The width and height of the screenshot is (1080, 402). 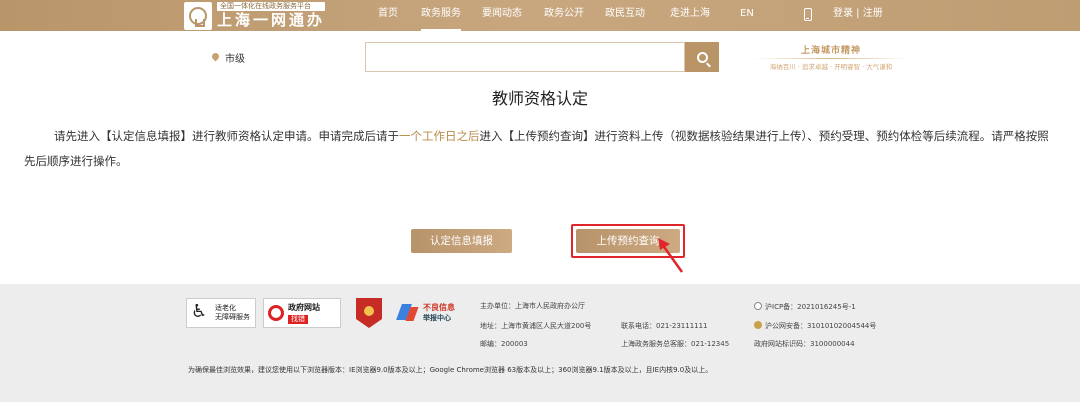 What do you see at coordinates (271, 6) in the screenshot?
I see `logo-subtitle: 全国一体化在线政务服务平台` at bounding box center [271, 6].